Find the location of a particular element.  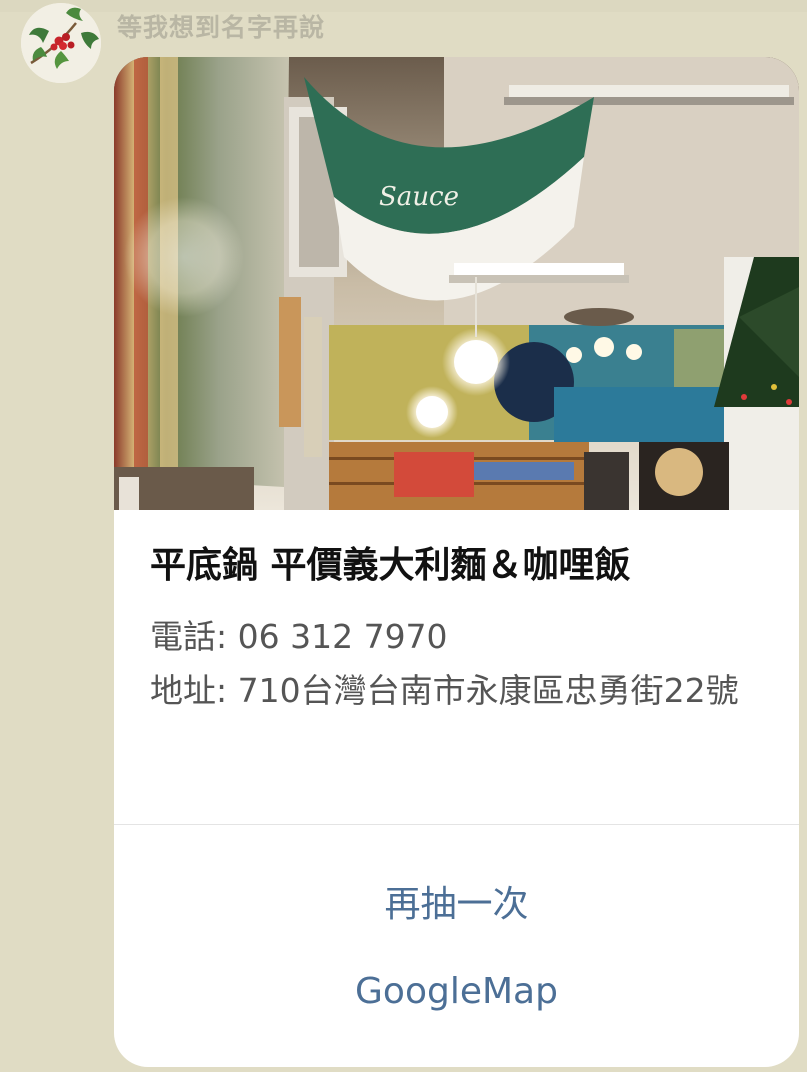

sender-avatar is located at coordinates (61, 43).